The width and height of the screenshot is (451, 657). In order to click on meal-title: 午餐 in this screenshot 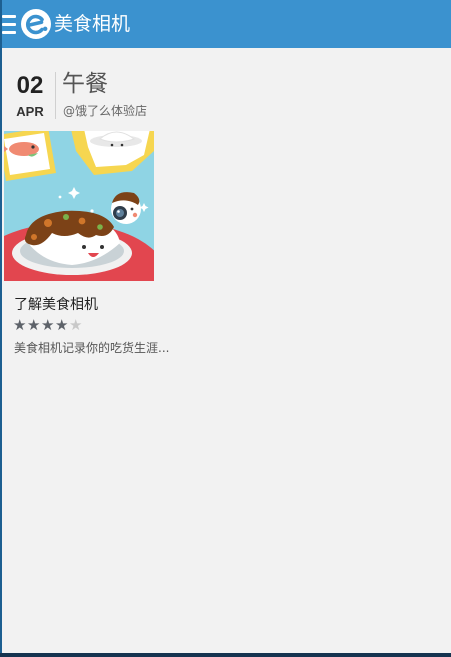, I will do `click(85, 84)`.